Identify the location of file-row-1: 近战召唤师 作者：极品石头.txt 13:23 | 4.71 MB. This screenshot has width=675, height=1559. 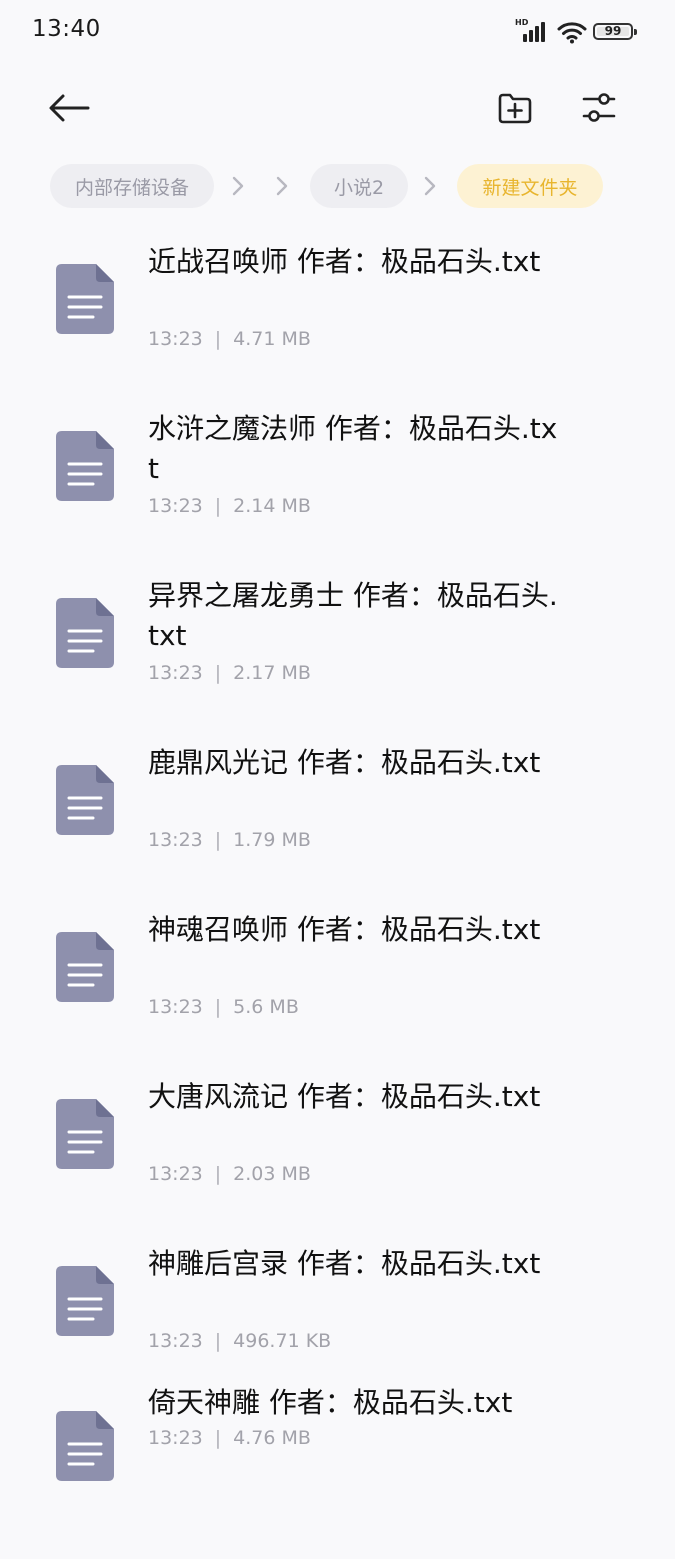
(337, 310).